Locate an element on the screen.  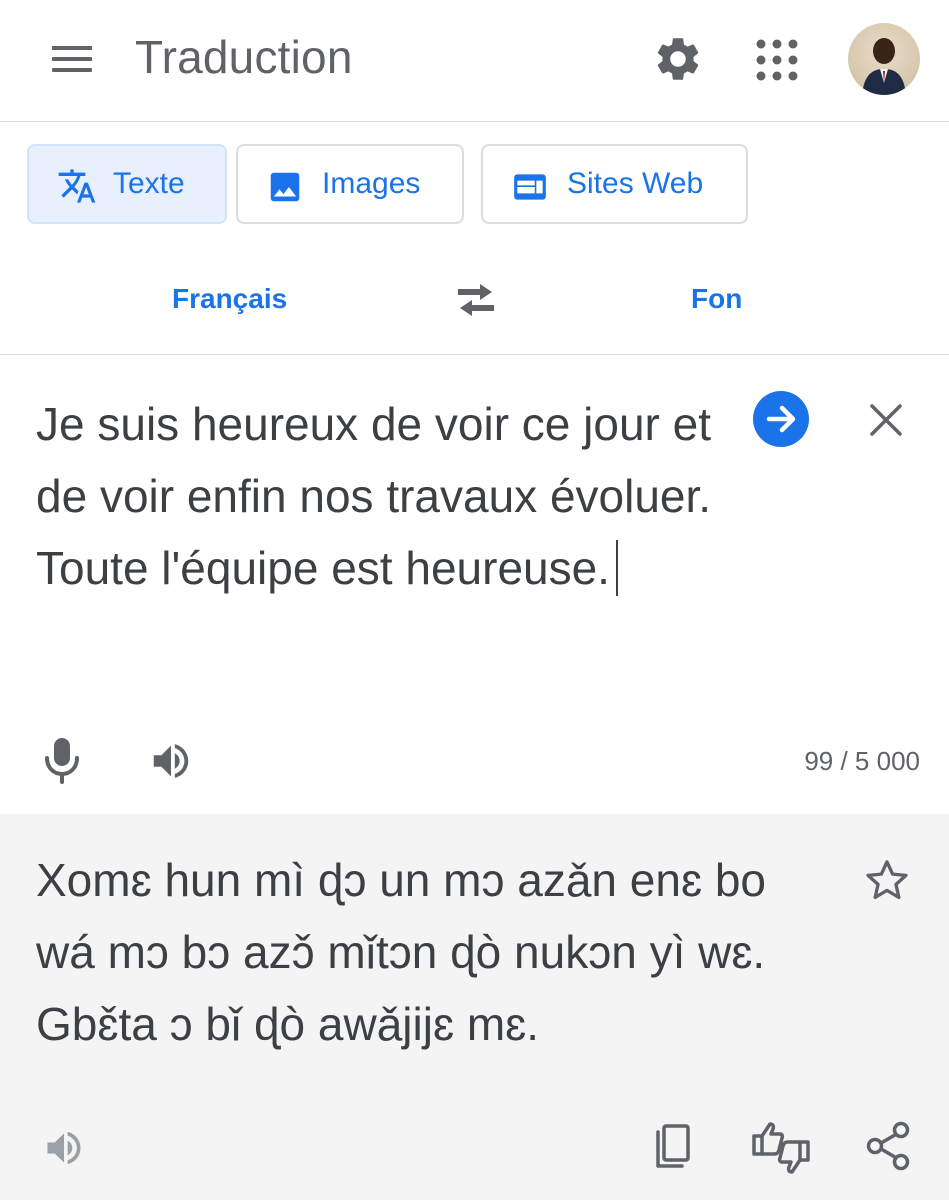
star-icon is located at coordinates (887, 881).